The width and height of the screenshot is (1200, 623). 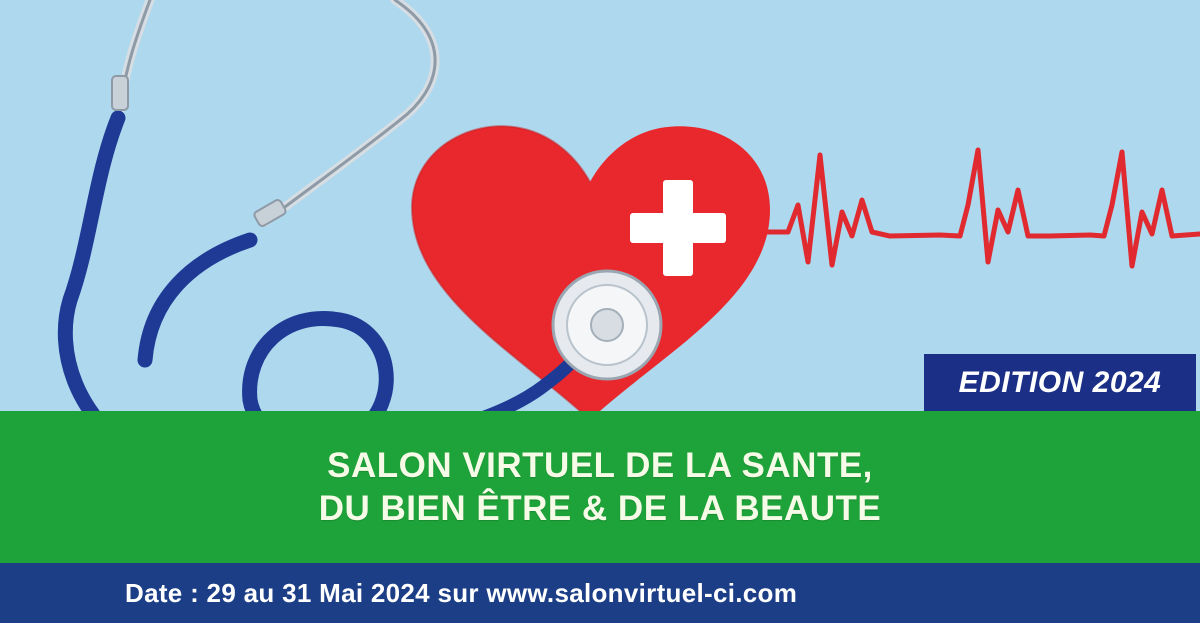 What do you see at coordinates (600, 508) in the screenshot?
I see `event-title-line-2: DU BIEN ÊTRE & DE LA BEAUTE` at bounding box center [600, 508].